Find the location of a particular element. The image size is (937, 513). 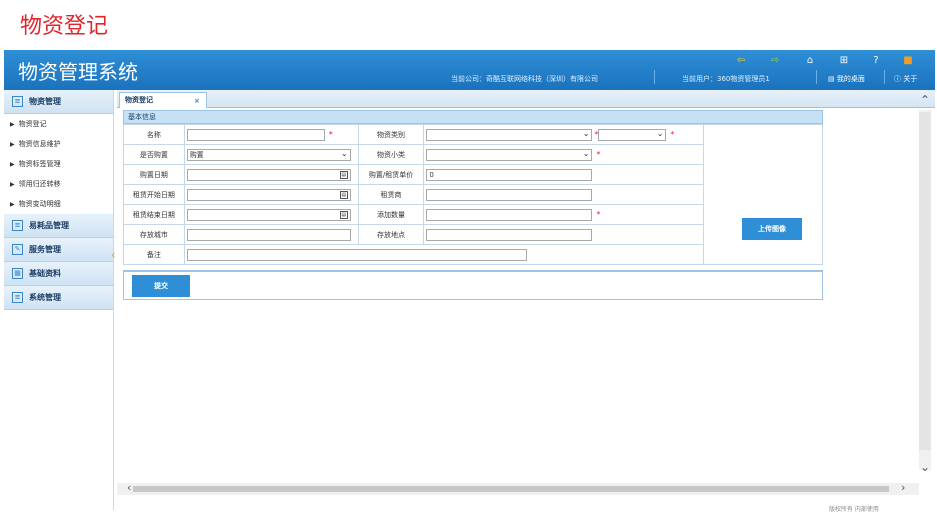

submit-area: 提交 is located at coordinates (473, 285).